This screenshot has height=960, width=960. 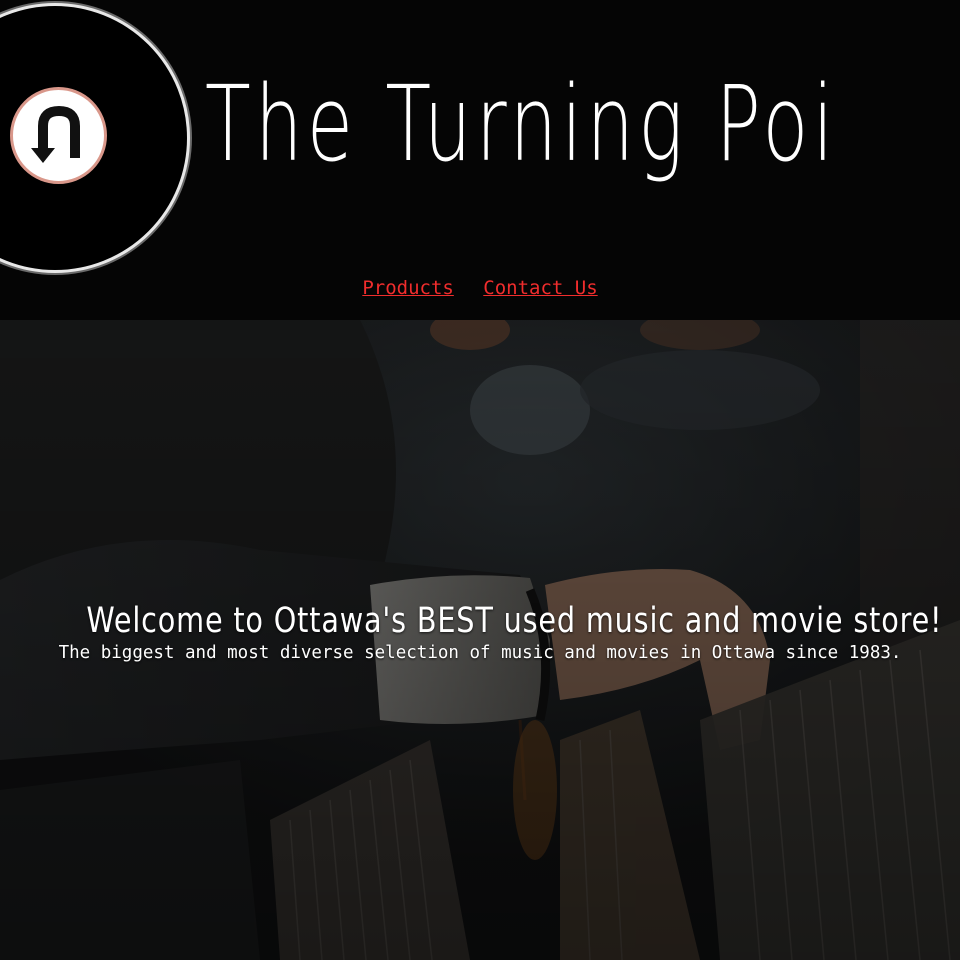 What do you see at coordinates (540, 288) in the screenshot?
I see `nav-link-contact-us: Contact Us` at bounding box center [540, 288].